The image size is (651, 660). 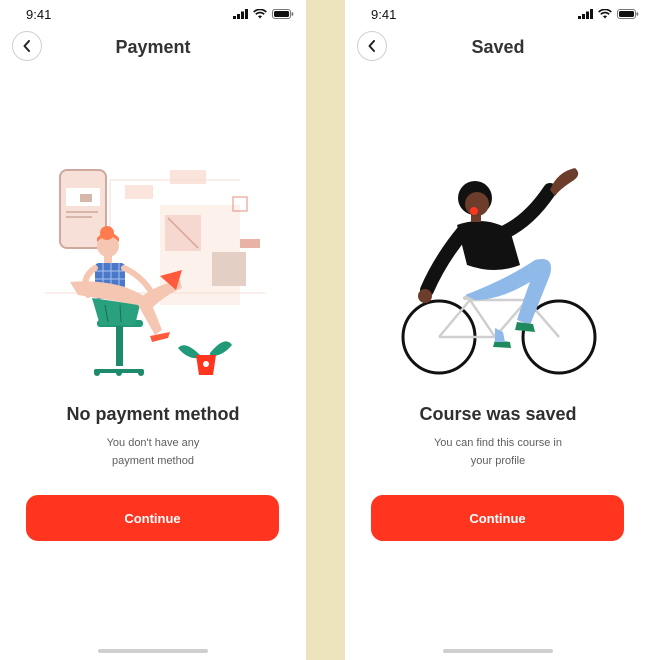 I want to click on page-title: Payment, so click(x=153, y=47).